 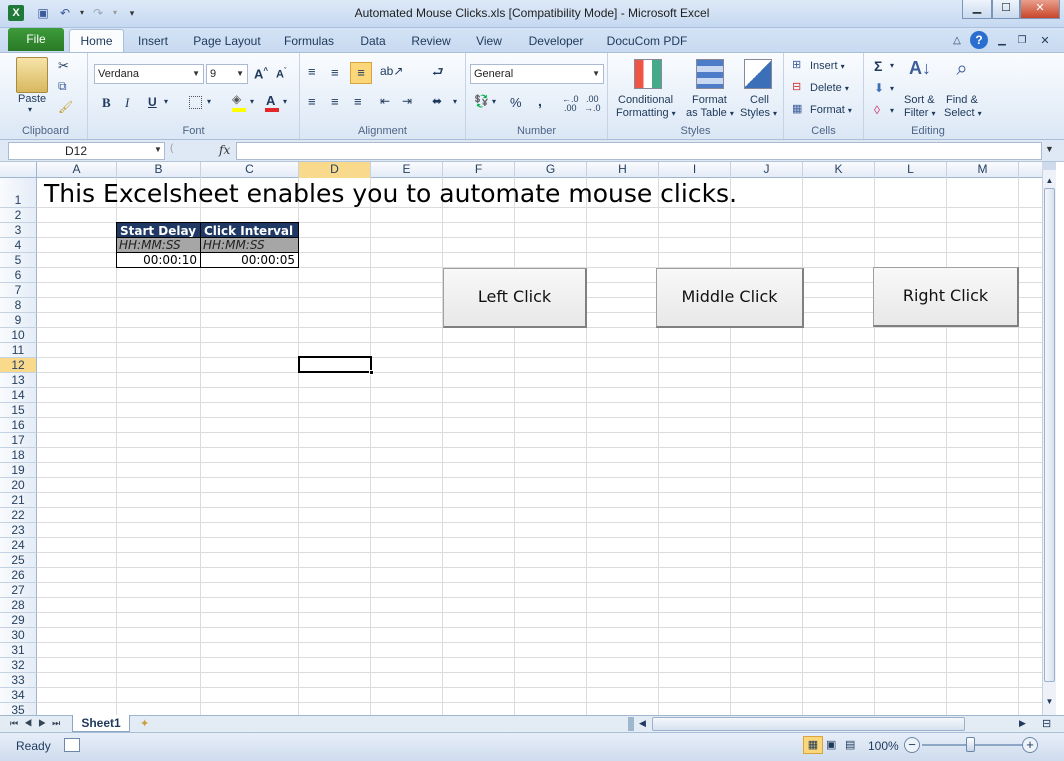 What do you see at coordinates (166, 101) in the screenshot?
I see `underline-dropdown-icon: ▾` at bounding box center [166, 101].